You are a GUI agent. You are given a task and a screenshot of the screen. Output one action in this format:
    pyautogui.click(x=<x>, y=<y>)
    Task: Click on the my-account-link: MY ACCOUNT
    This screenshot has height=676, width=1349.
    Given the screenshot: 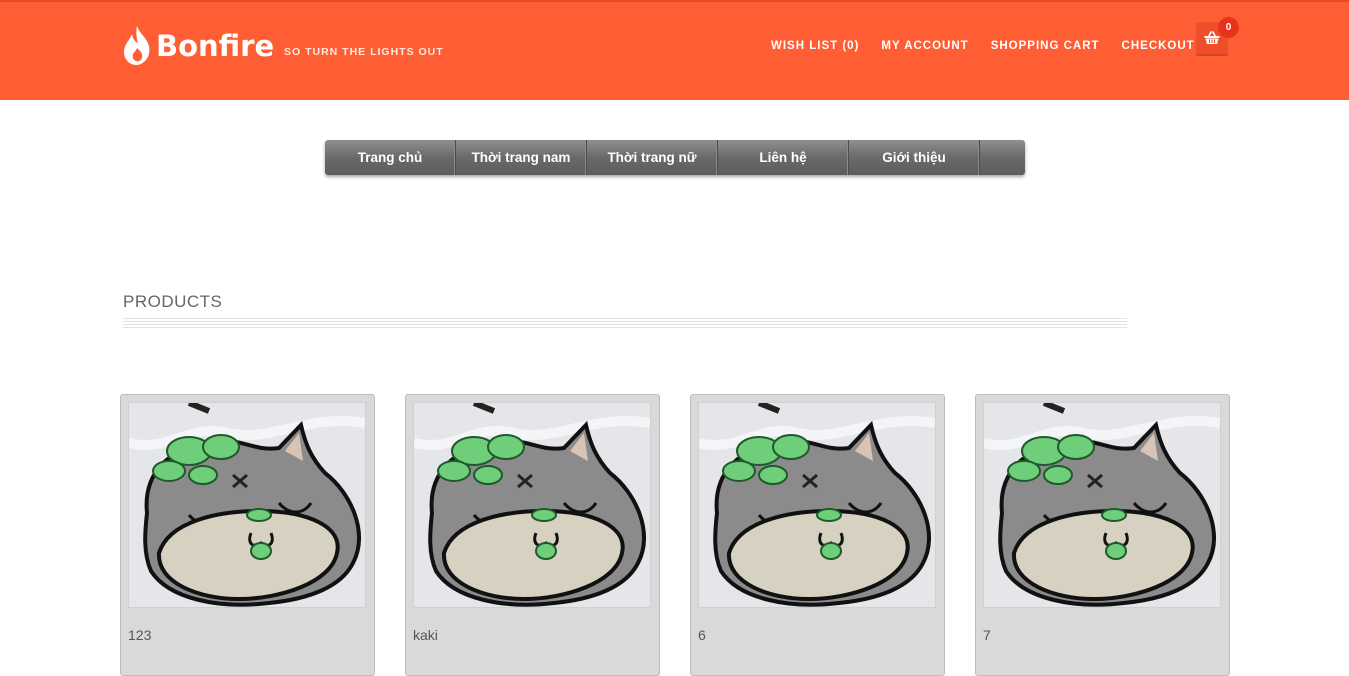 What is the action you would take?
    pyautogui.click(x=924, y=46)
    